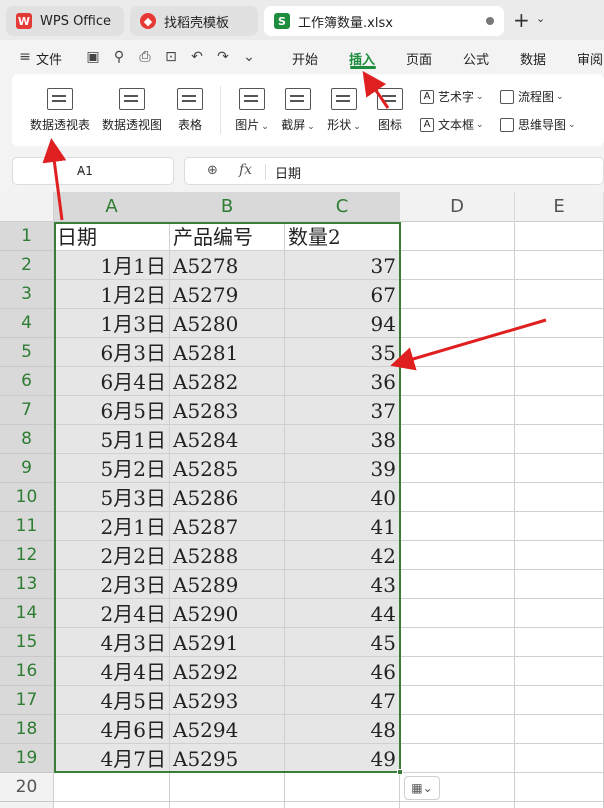 The image size is (604, 808). Describe the element at coordinates (27, 207) in the screenshot. I see `select-all-corner` at that location.